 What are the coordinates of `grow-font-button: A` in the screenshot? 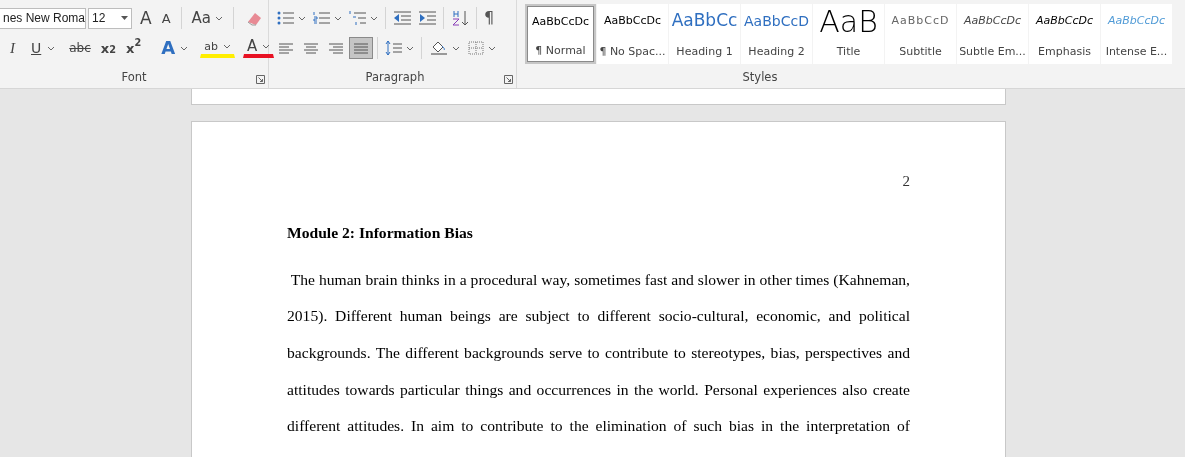 It's located at (146, 18).